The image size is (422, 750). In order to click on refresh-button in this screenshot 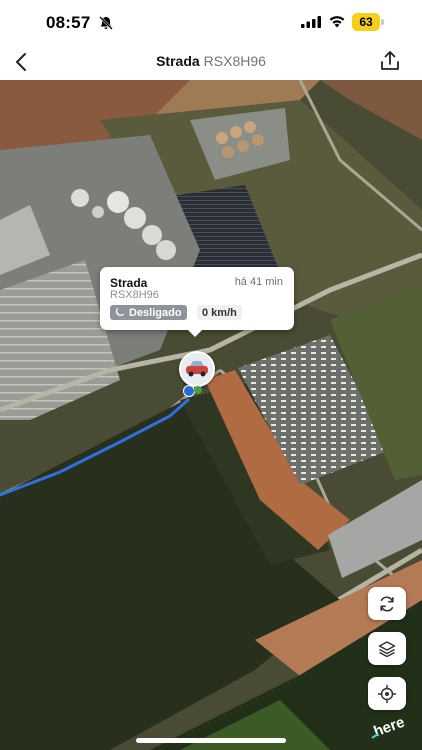, I will do `click(387, 603)`.